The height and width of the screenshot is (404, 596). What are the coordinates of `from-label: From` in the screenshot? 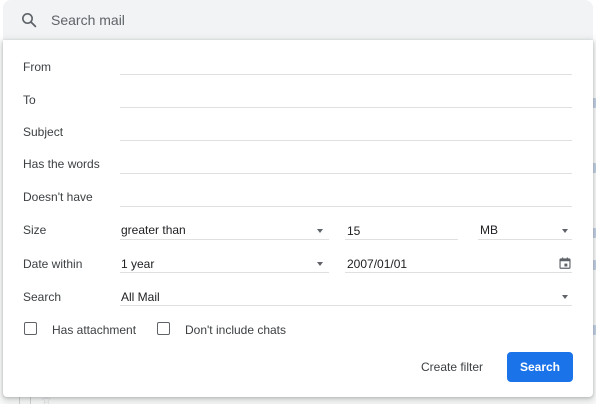 It's located at (37, 67).